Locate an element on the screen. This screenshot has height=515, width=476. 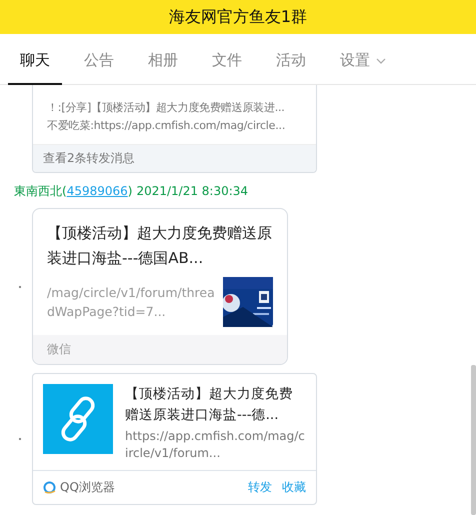
tab: 设置 is located at coordinates (363, 59).